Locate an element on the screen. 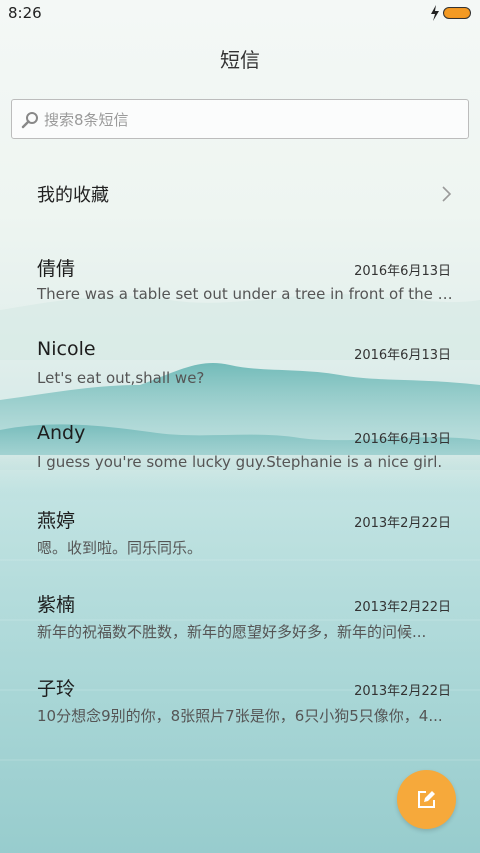  page-title: 短信 is located at coordinates (240, 60).